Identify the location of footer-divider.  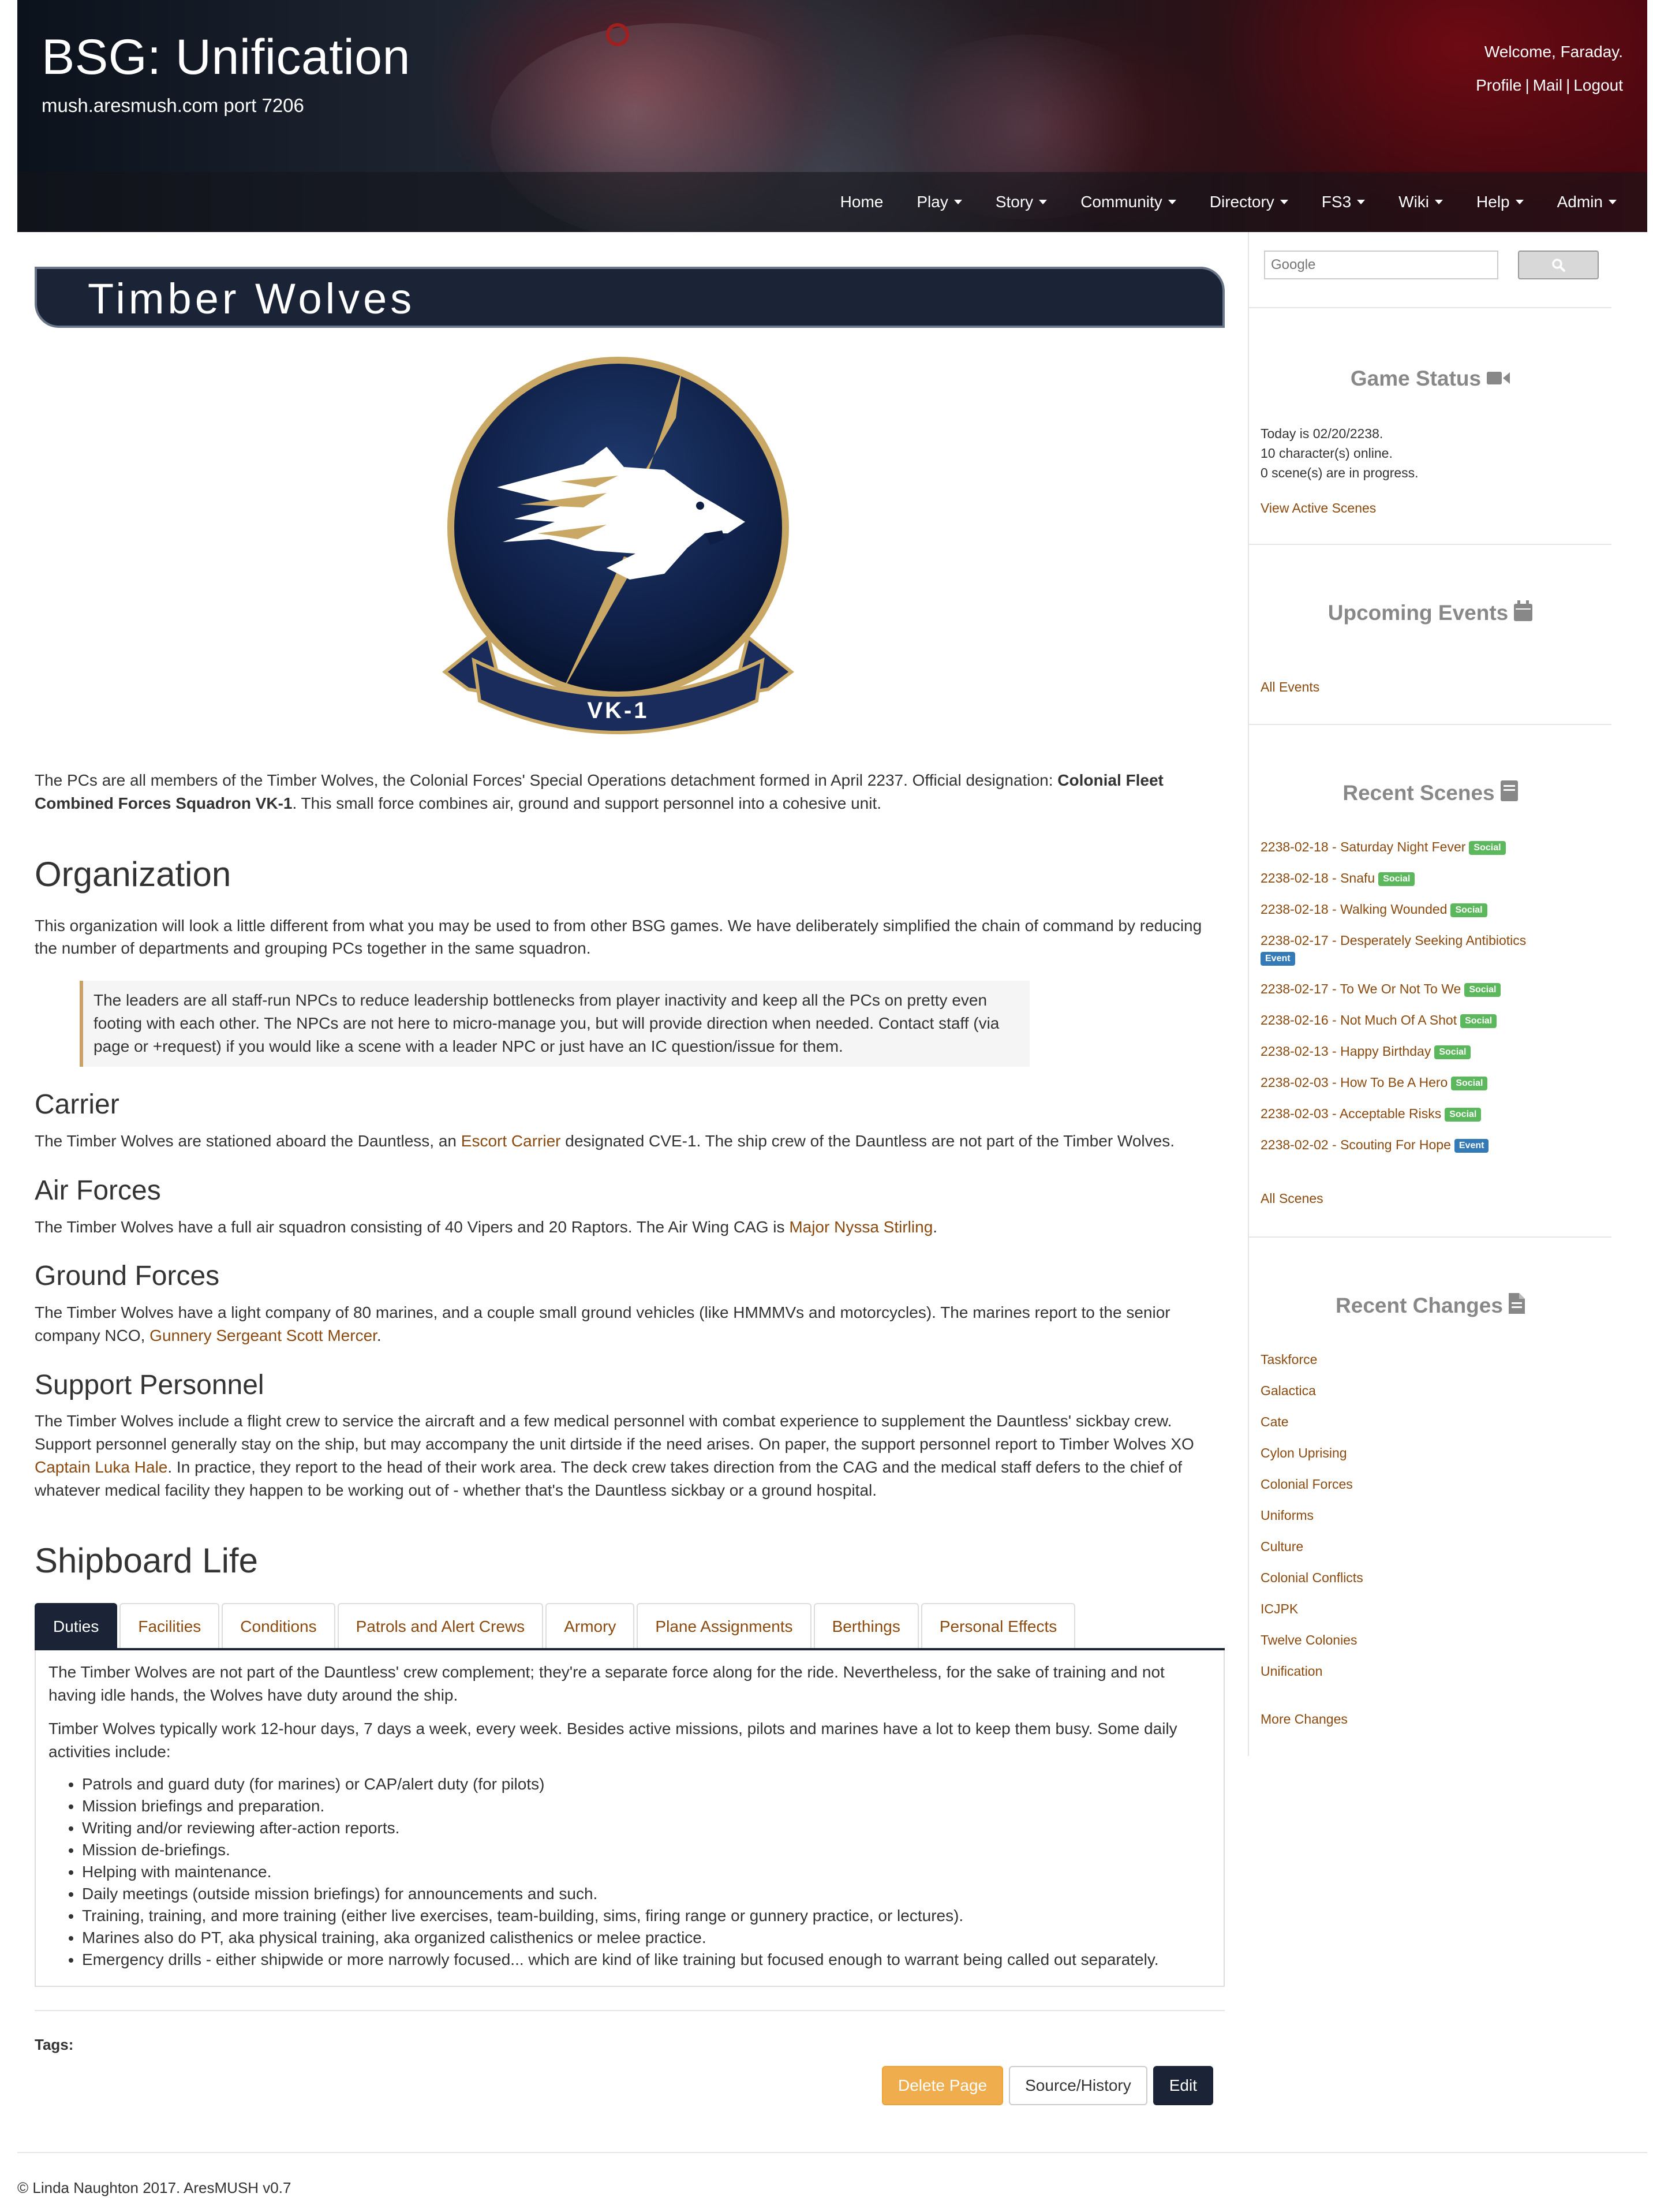
(832, 2153).